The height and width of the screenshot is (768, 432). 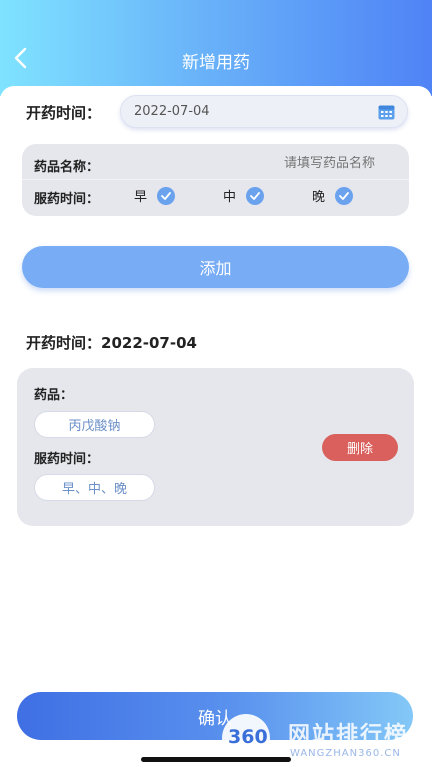 What do you see at coordinates (215, 267) in the screenshot?
I see `add-button: 添加` at bounding box center [215, 267].